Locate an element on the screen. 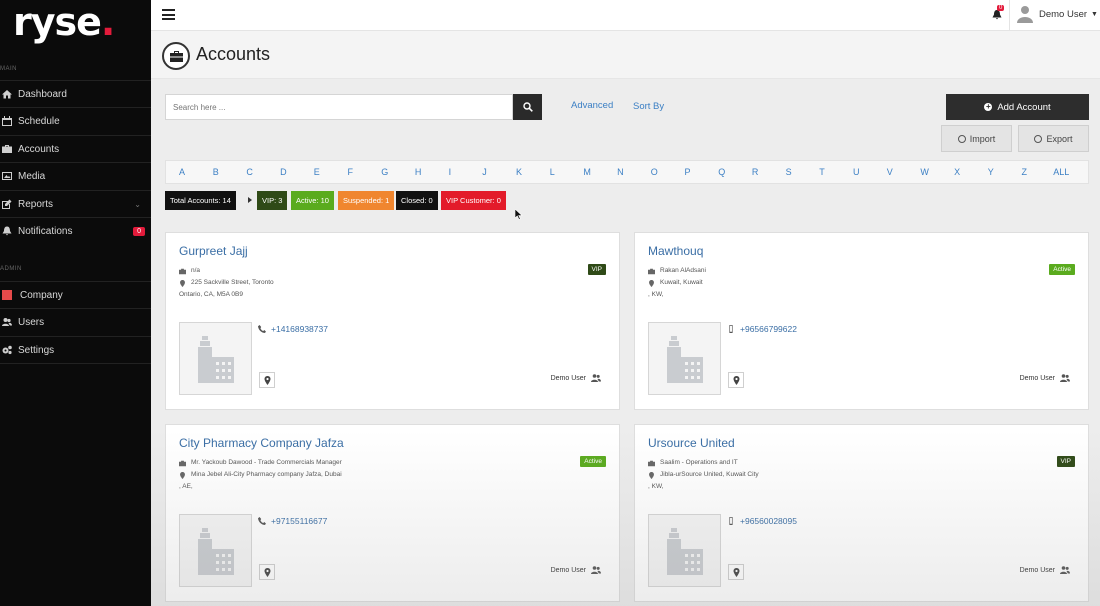  alpha-filter-c: C is located at coordinates (249, 172).